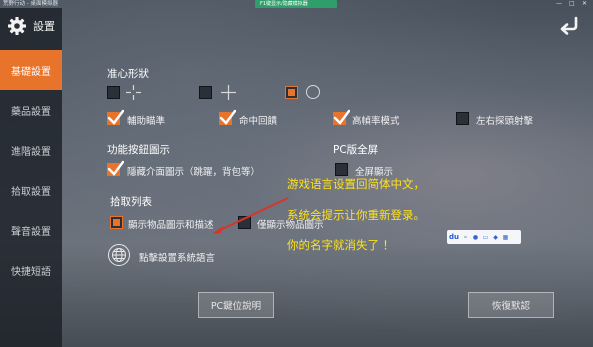  I want to click on hotkey-tip: F1键显示/隐藏模拟器, so click(296, 4).